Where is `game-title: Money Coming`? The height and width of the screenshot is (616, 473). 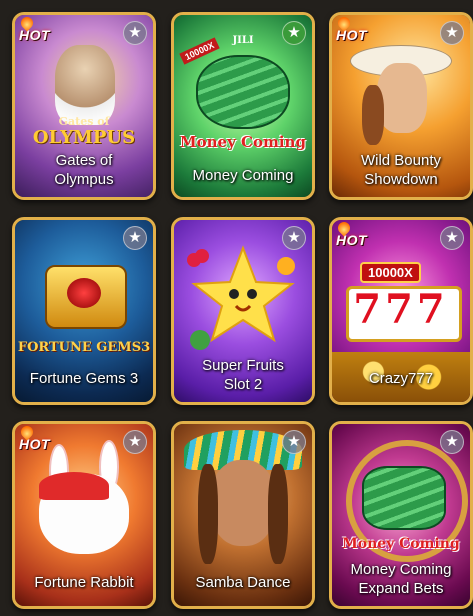
game-title: Money Coming is located at coordinates (243, 175).